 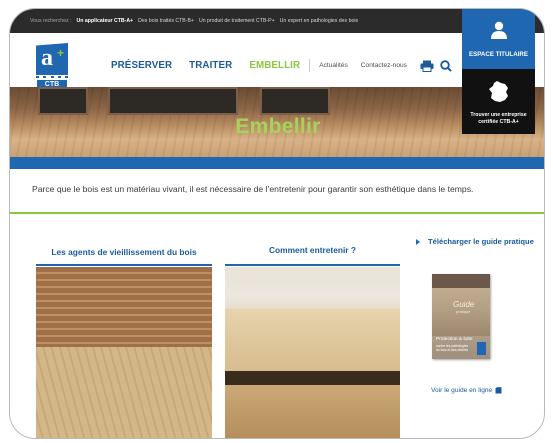 What do you see at coordinates (274, 65) in the screenshot?
I see `nav-embellir: EMBELLIR` at bounding box center [274, 65].